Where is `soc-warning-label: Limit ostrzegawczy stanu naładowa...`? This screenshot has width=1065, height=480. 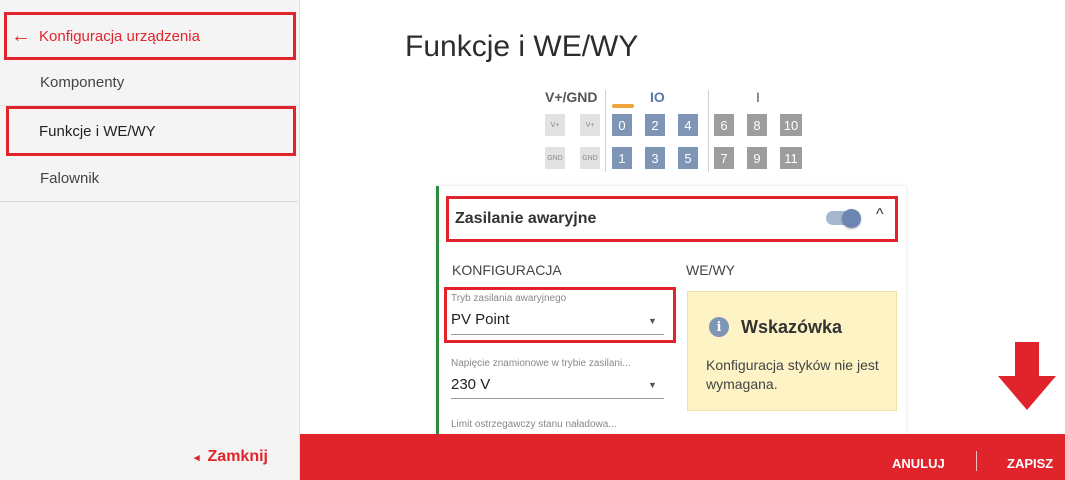
soc-warning-label: Limit ostrzegawczy stanu naładowa... is located at coordinates (534, 424).